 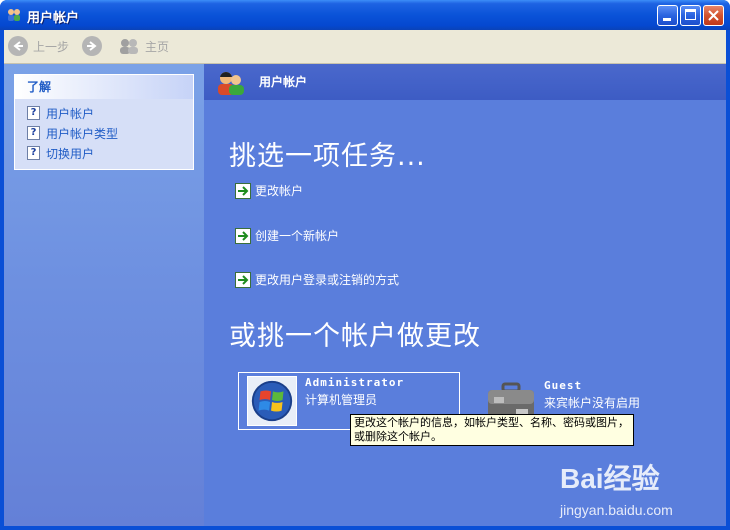 I want to click on windows-logo-icon, so click(x=272, y=401).